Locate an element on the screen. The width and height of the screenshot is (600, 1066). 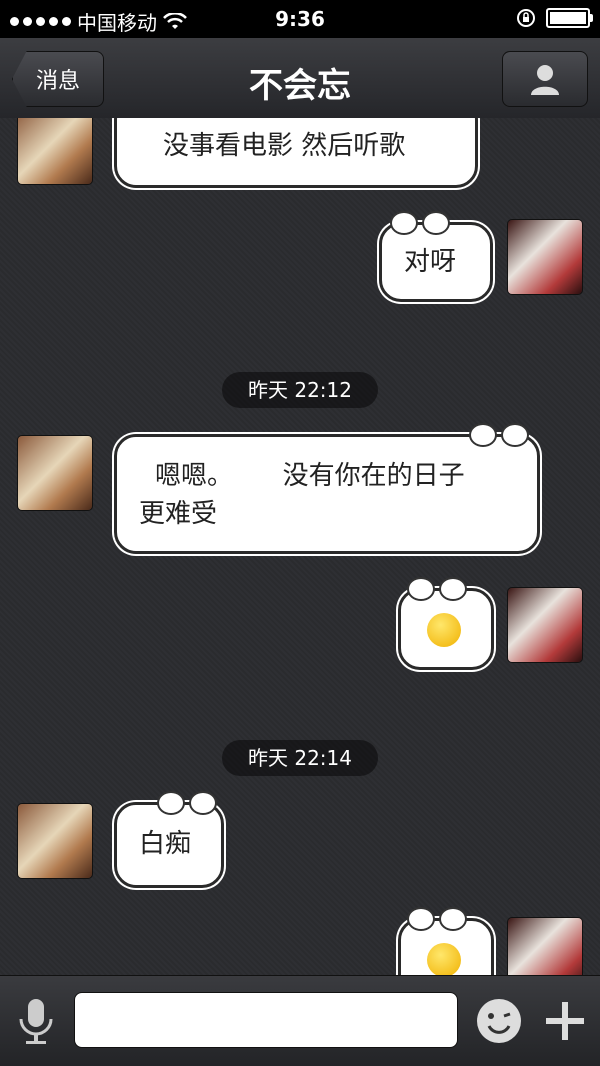
message-bubble-left: 白痴 is located at coordinates (169, 839).